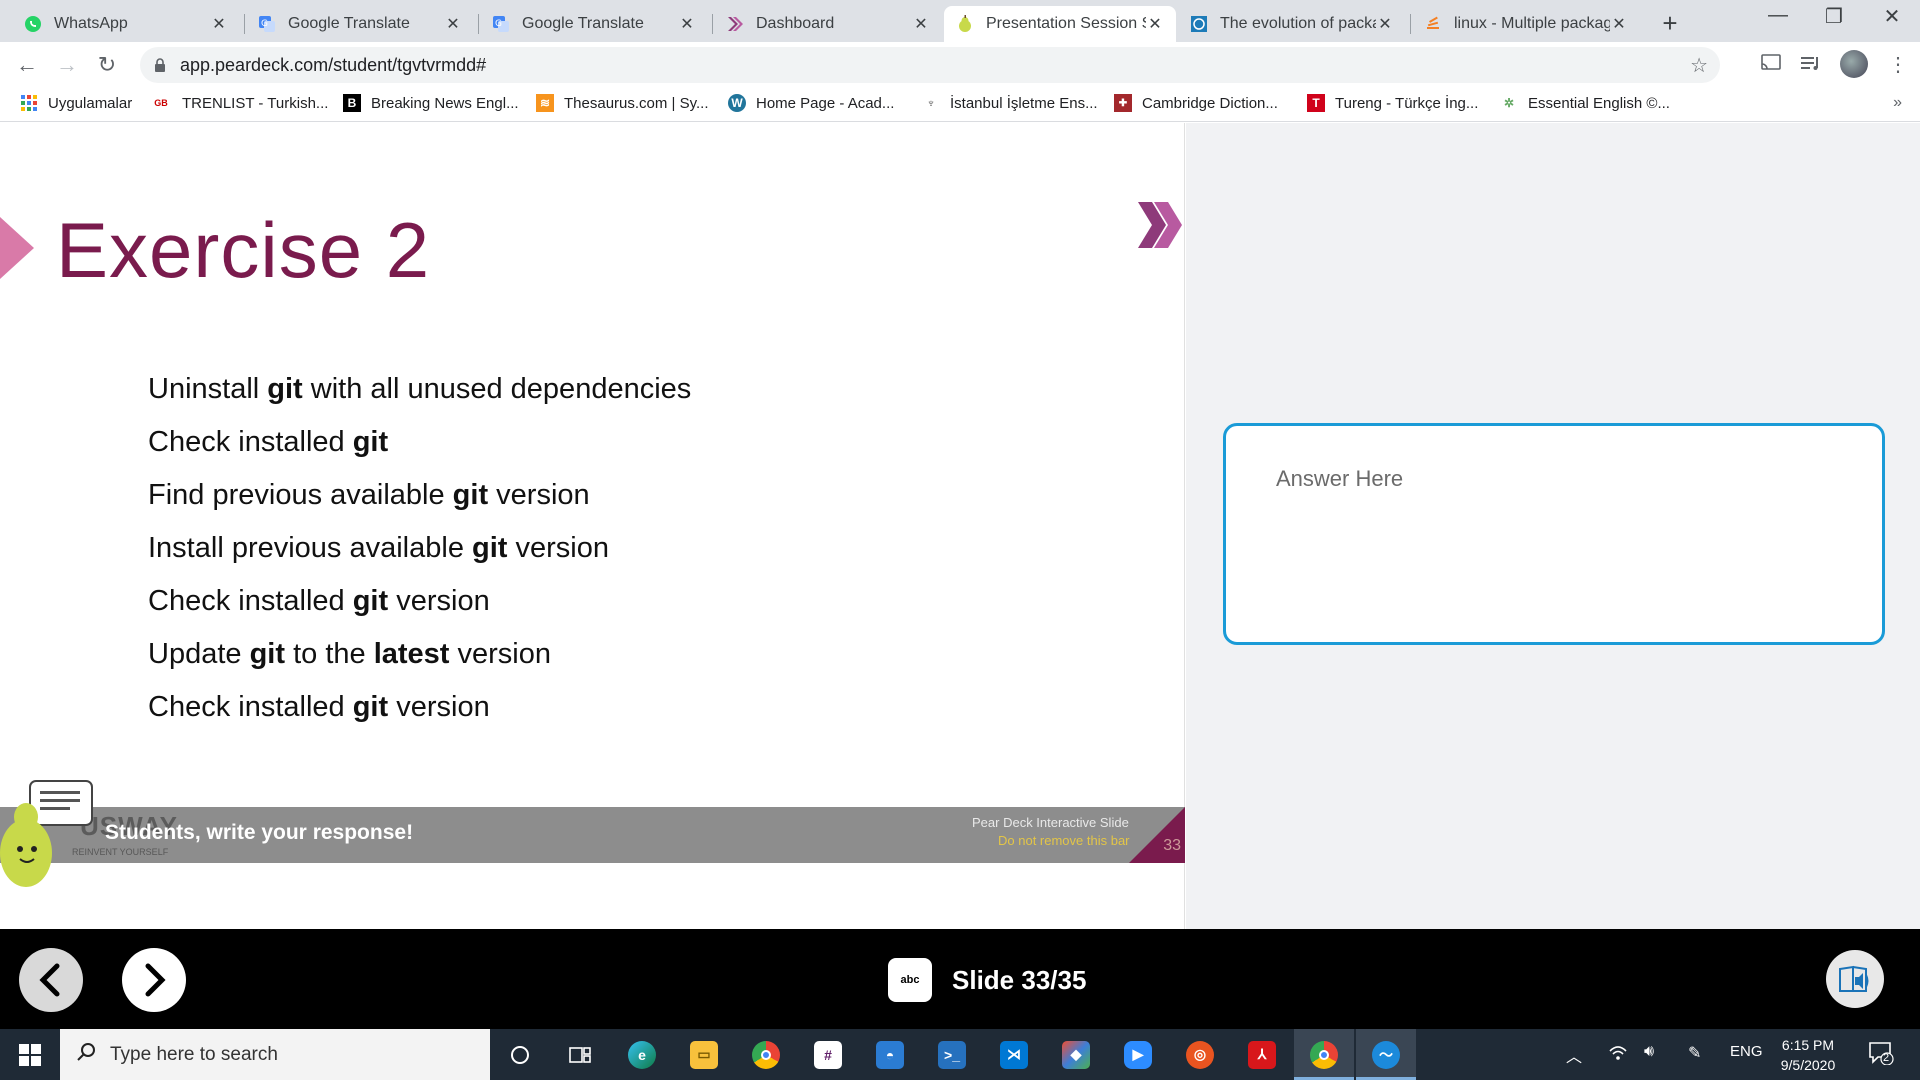 The image size is (1920, 1080). I want to click on restore-button: ❐, so click(1834, 16).